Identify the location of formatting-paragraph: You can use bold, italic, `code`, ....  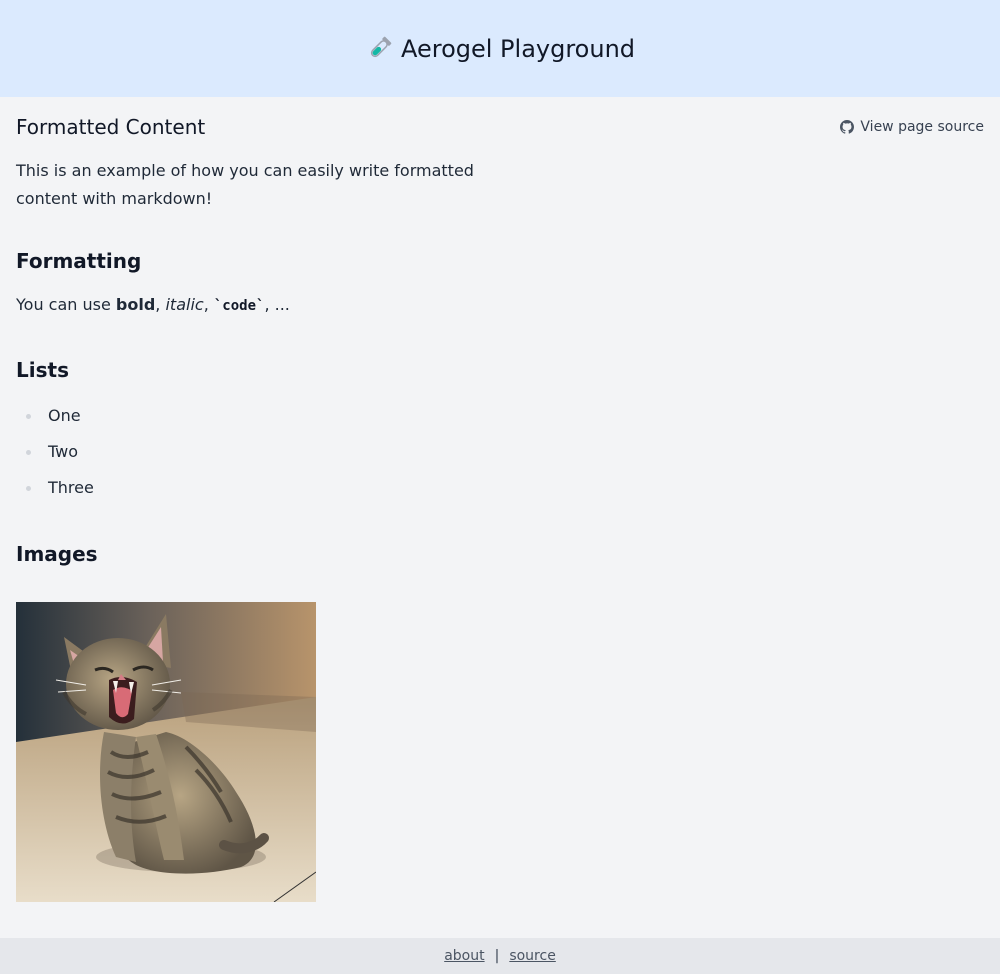
(276, 305).